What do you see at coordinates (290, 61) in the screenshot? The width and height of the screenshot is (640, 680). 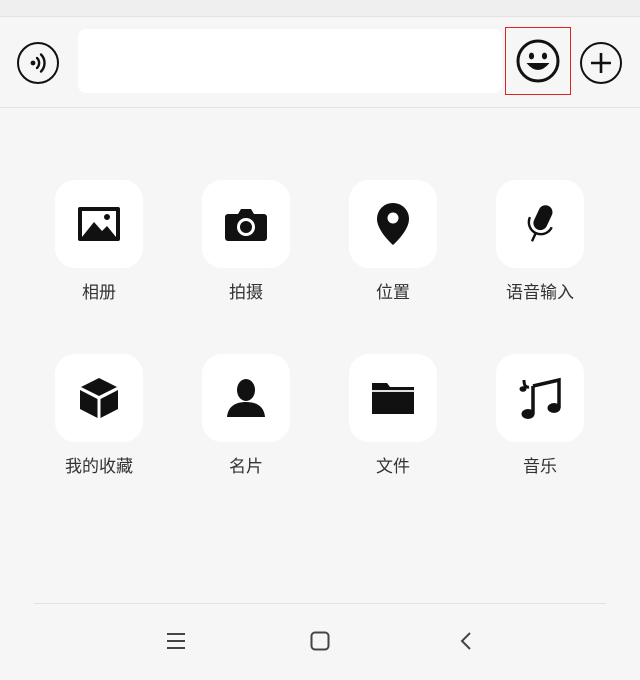 I see `message-input` at bounding box center [290, 61].